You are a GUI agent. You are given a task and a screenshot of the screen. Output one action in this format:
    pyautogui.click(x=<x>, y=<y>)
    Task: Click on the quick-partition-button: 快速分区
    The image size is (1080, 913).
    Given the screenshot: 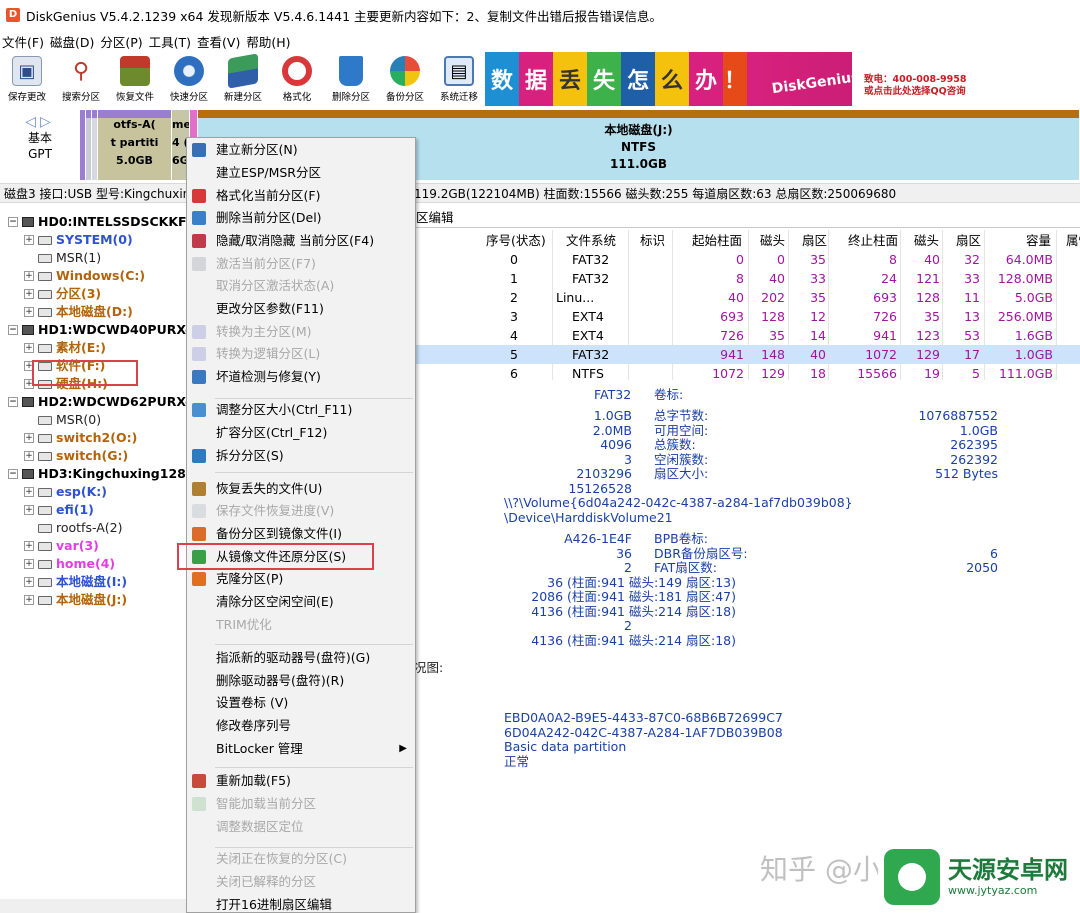 What is the action you would take?
    pyautogui.click(x=189, y=79)
    